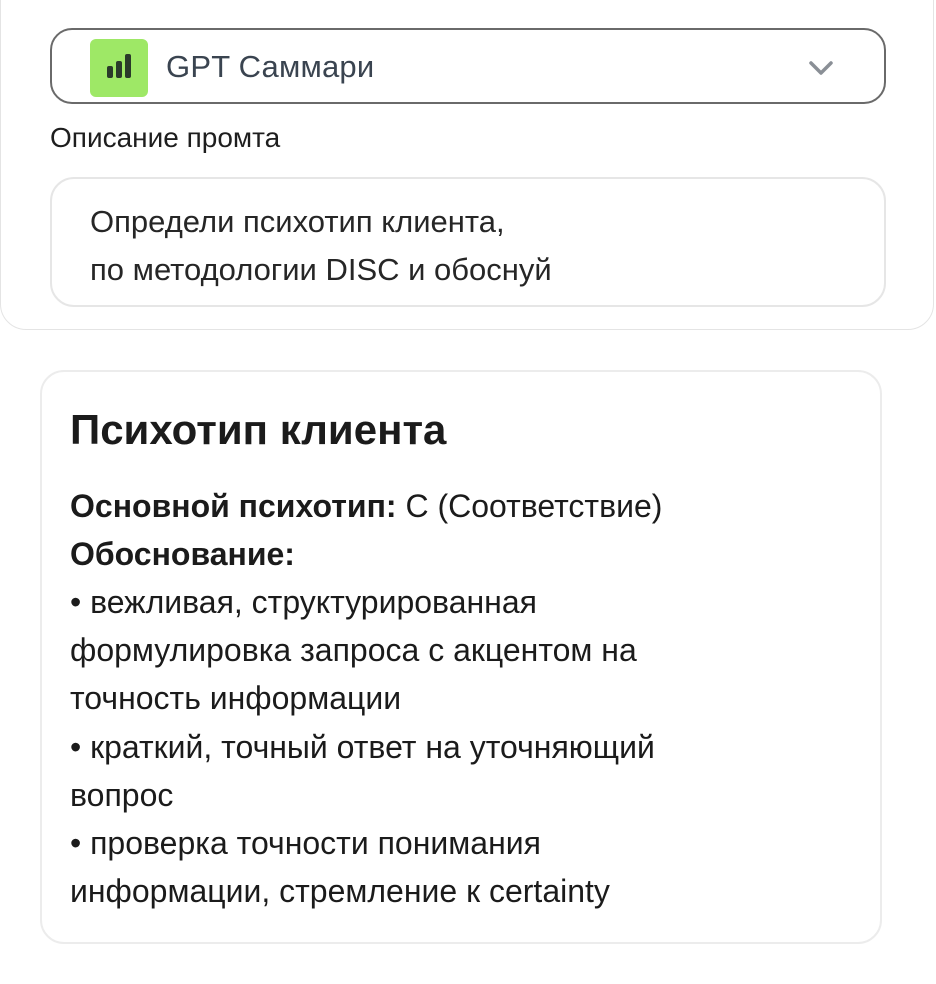 This screenshot has width=936, height=984. Describe the element at coordinates (305, 843) in the screenshot. I see `rationale-line: • проверка точности понимания` at that location.